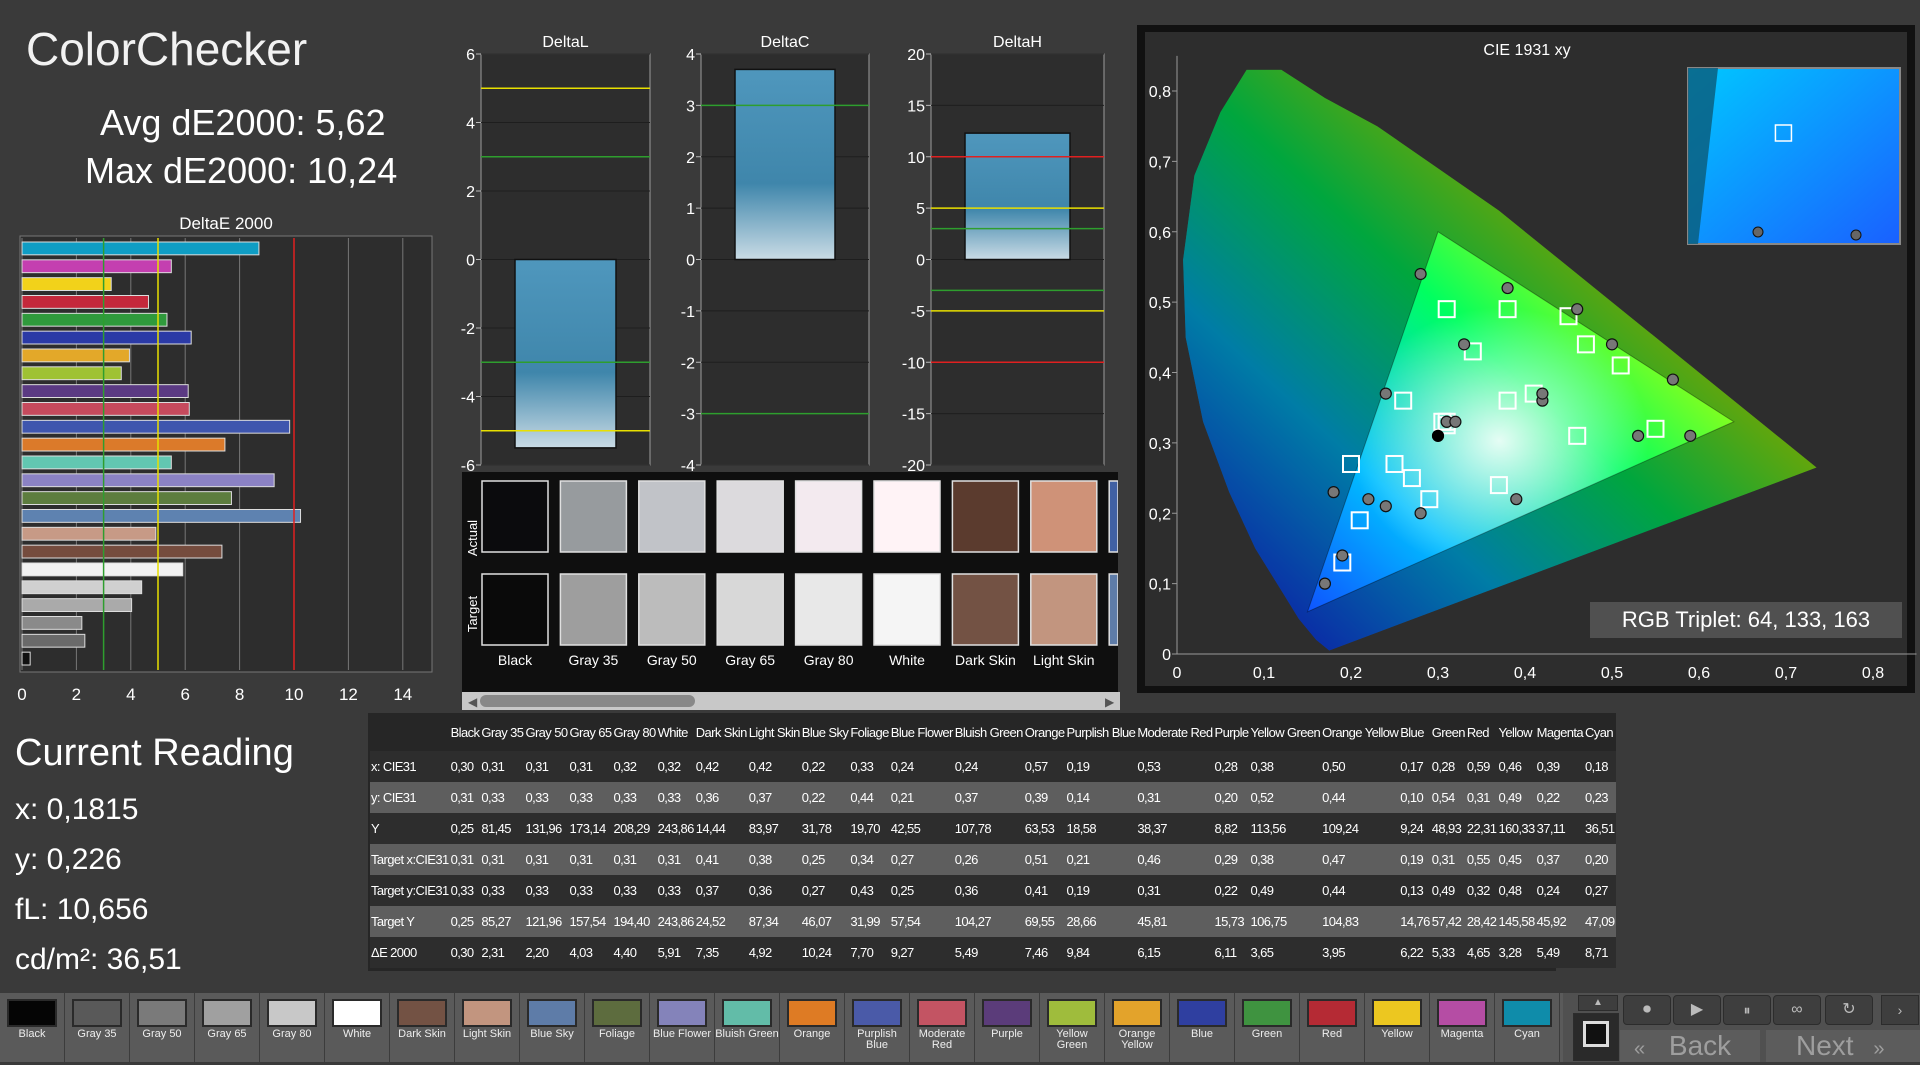  What do you see at coordinates (1825, 1045) in the screenshot?
I see `next-label: Next` at bounding box center [1825, 1045].